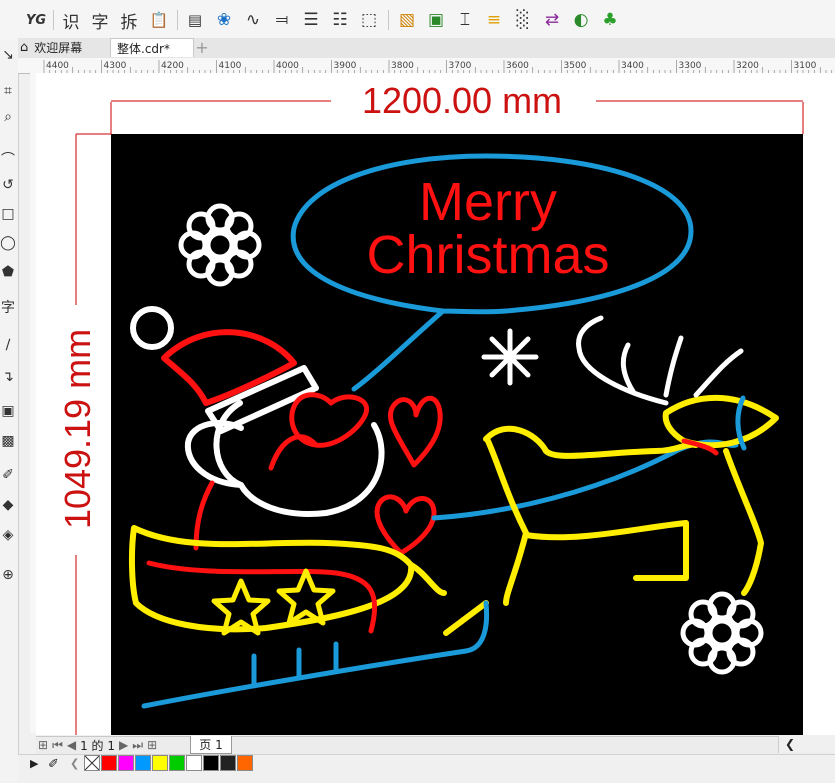  What do you see at coordinates (722, 633) in the screenshot?
I see `snowflake-bottom-right` at bounding box center [722, 633].